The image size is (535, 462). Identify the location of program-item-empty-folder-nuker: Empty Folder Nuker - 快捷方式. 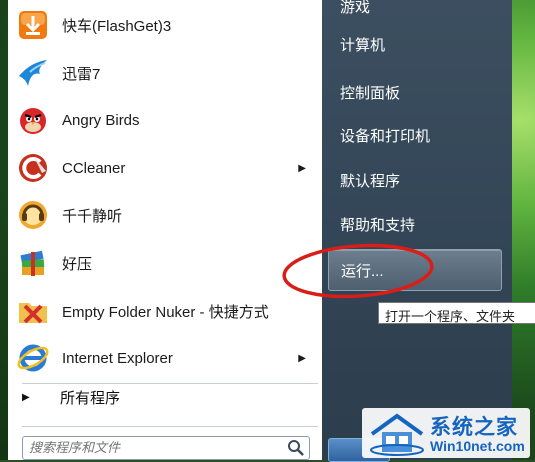
(164, 311).